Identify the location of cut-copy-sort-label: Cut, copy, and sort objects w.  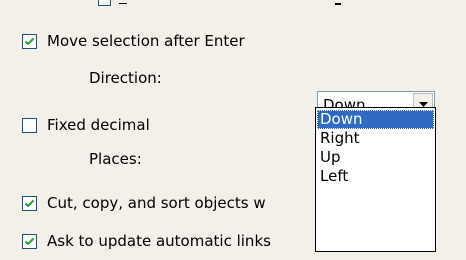
(156, 203).